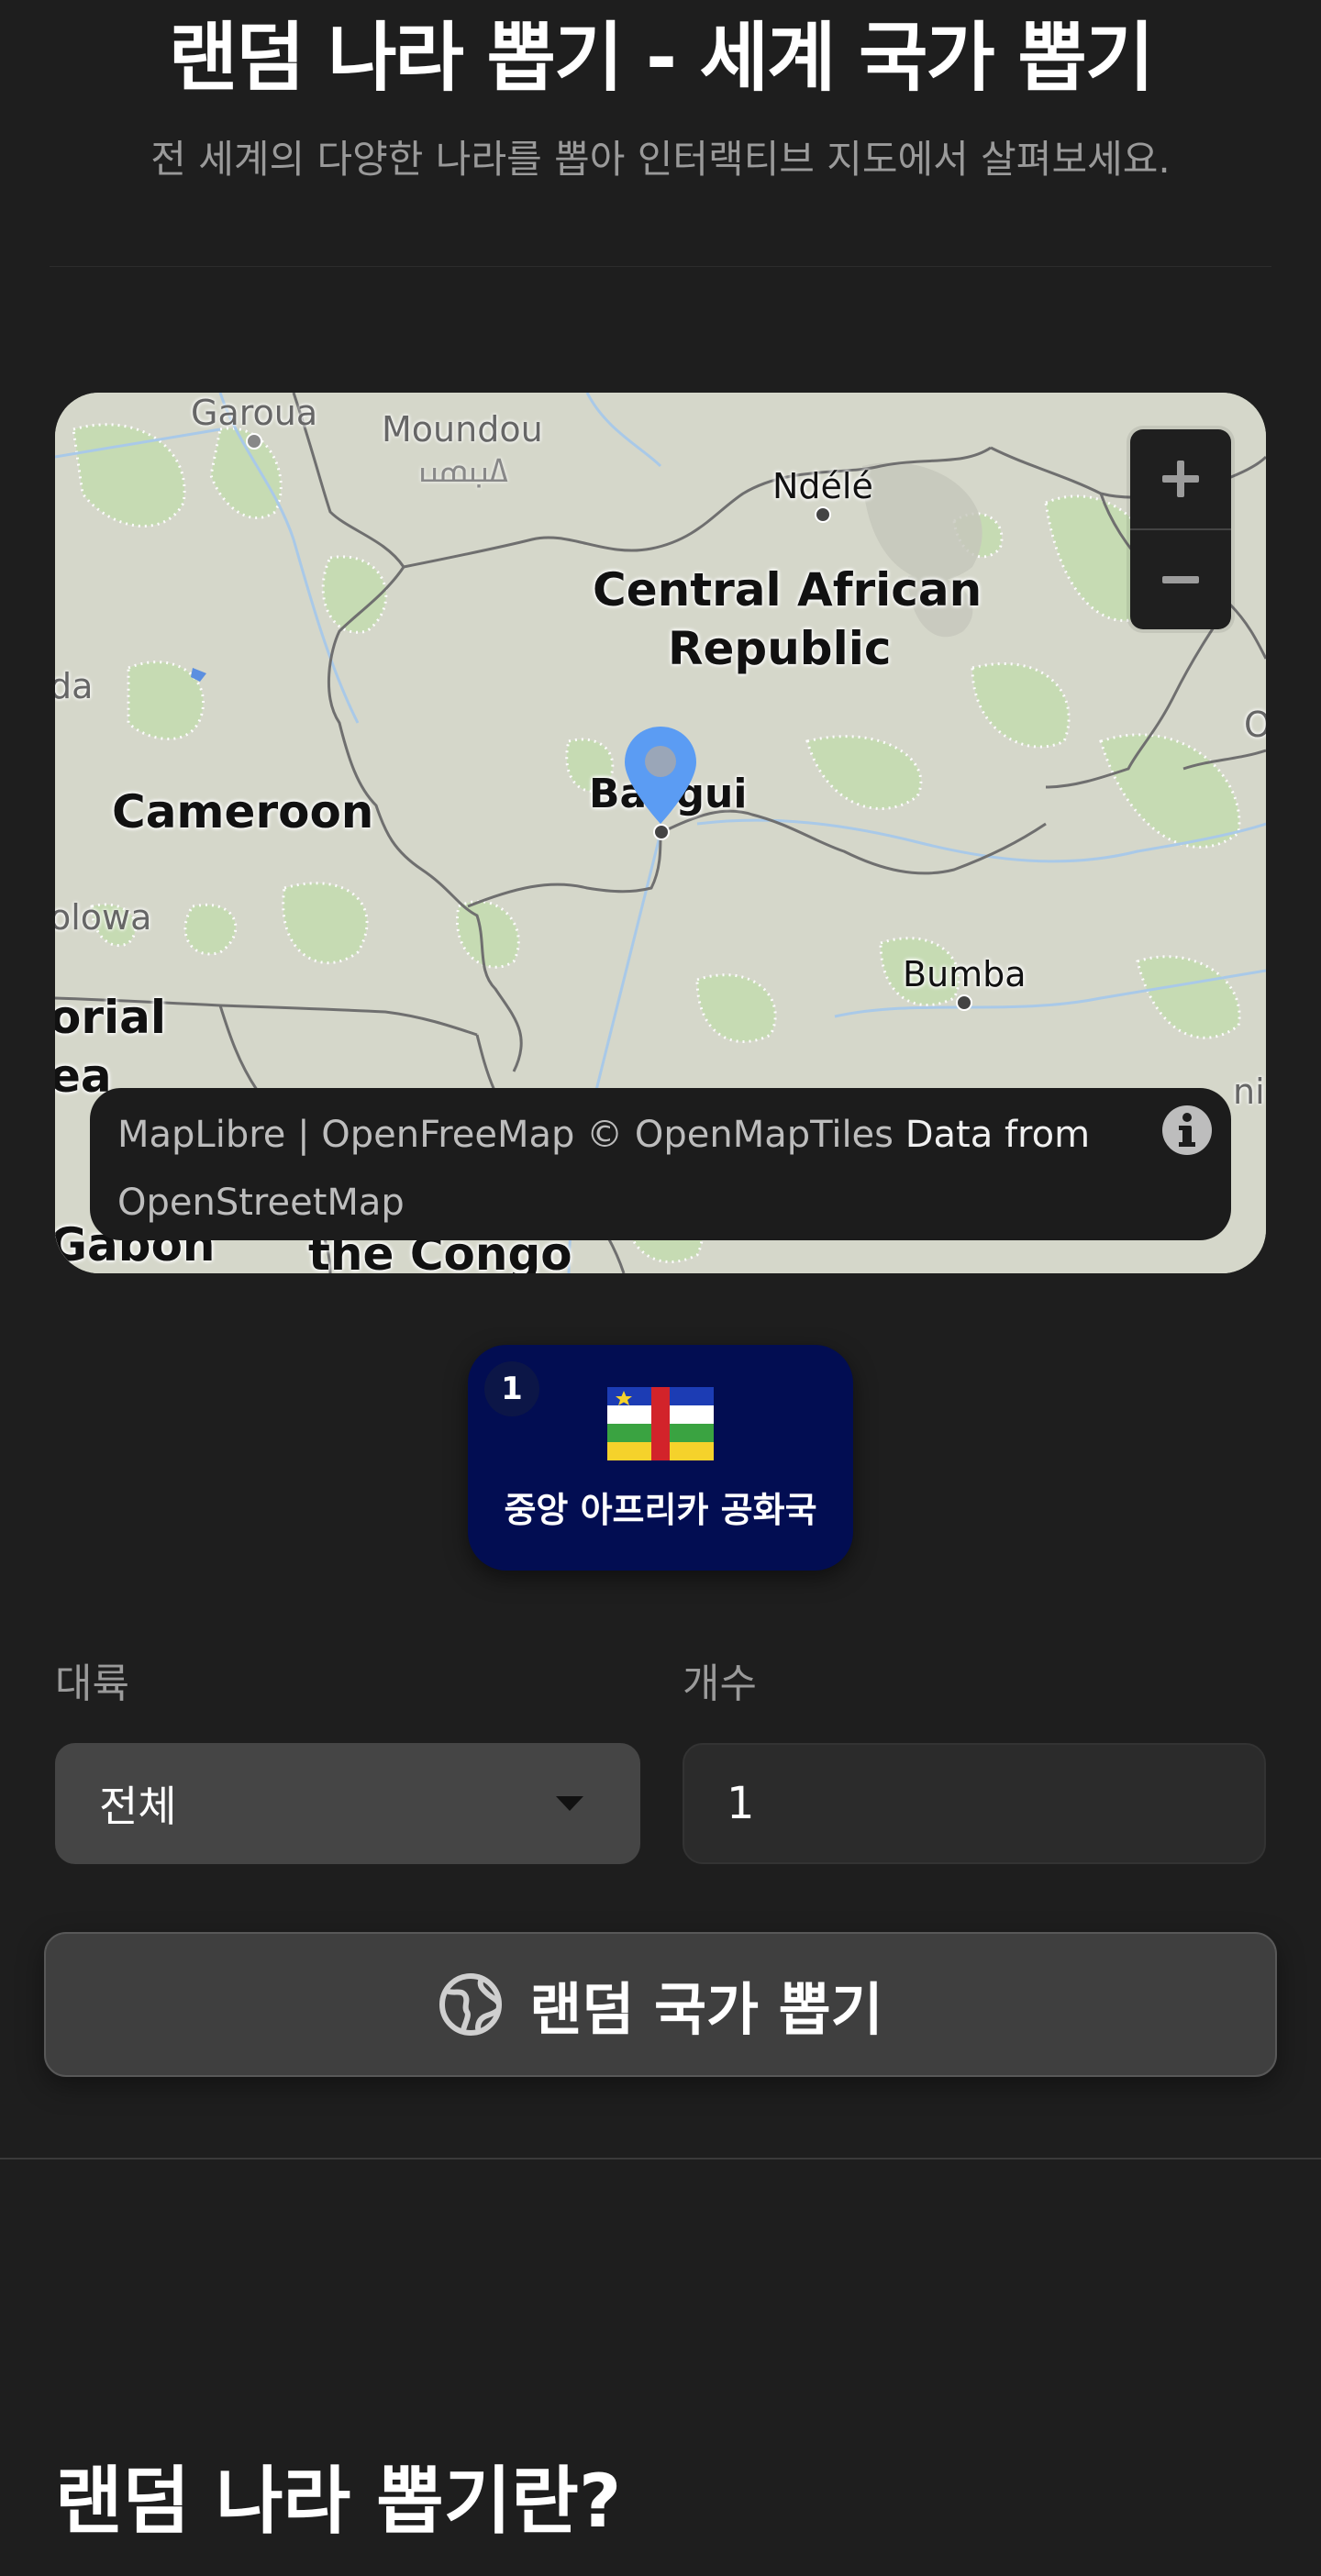  Describe the element at coordinates (660, 2159) in the screenshot. I see `section-divider` at that location.